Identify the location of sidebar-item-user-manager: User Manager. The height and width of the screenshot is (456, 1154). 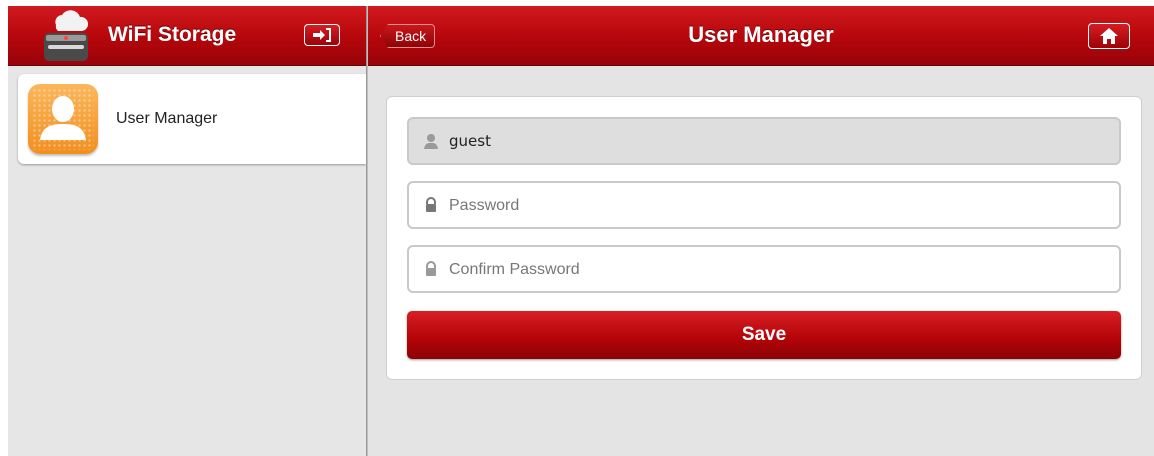
(192, 119).